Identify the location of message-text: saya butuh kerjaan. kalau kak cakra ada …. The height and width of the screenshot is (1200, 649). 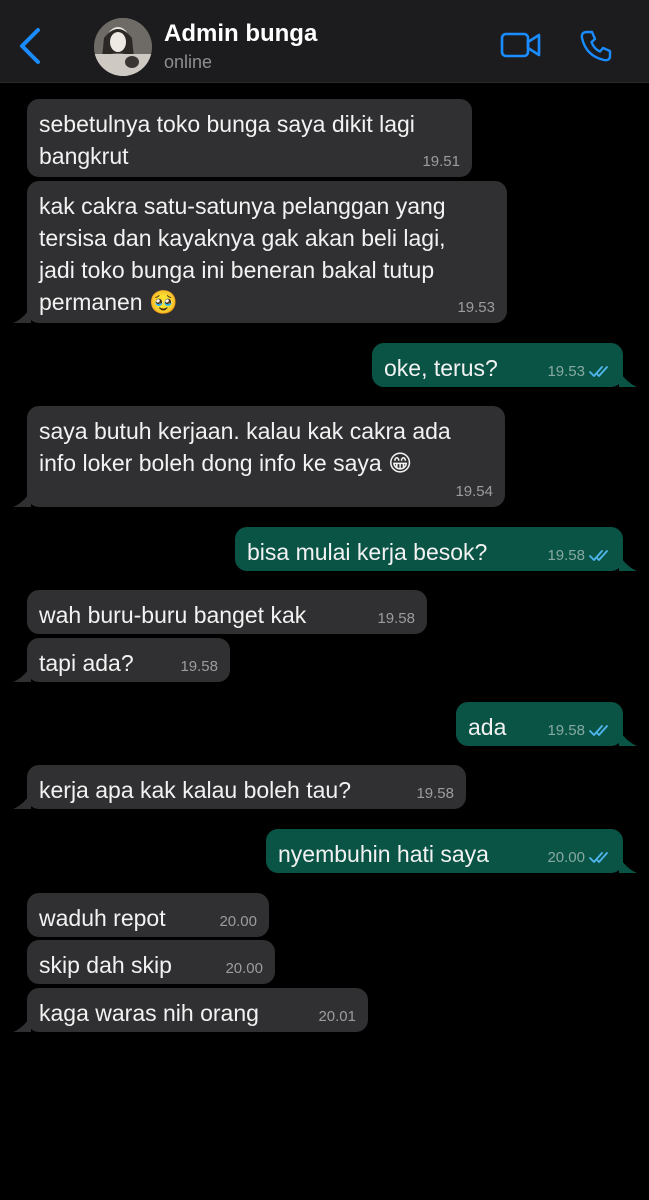
(245, 447).